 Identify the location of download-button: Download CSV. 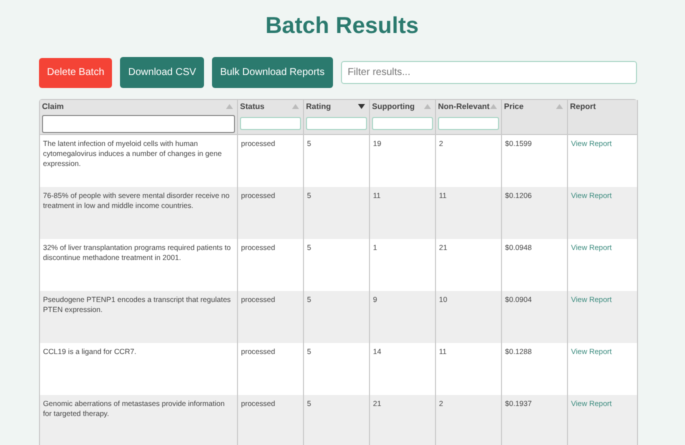
(162, 72).